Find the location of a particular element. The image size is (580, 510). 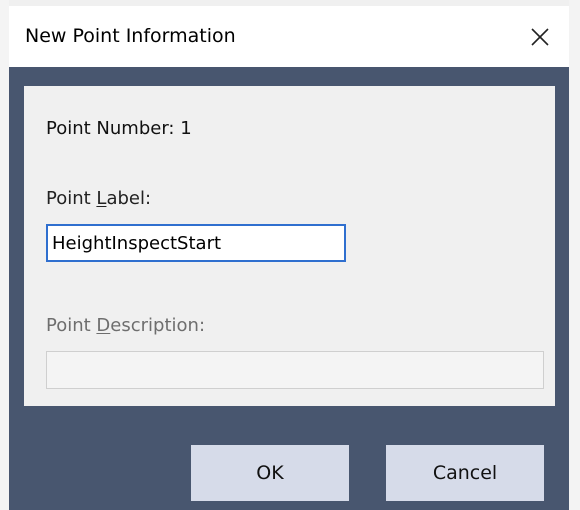

point-label-caption: Point Label: is located at coordinates (98, 198).